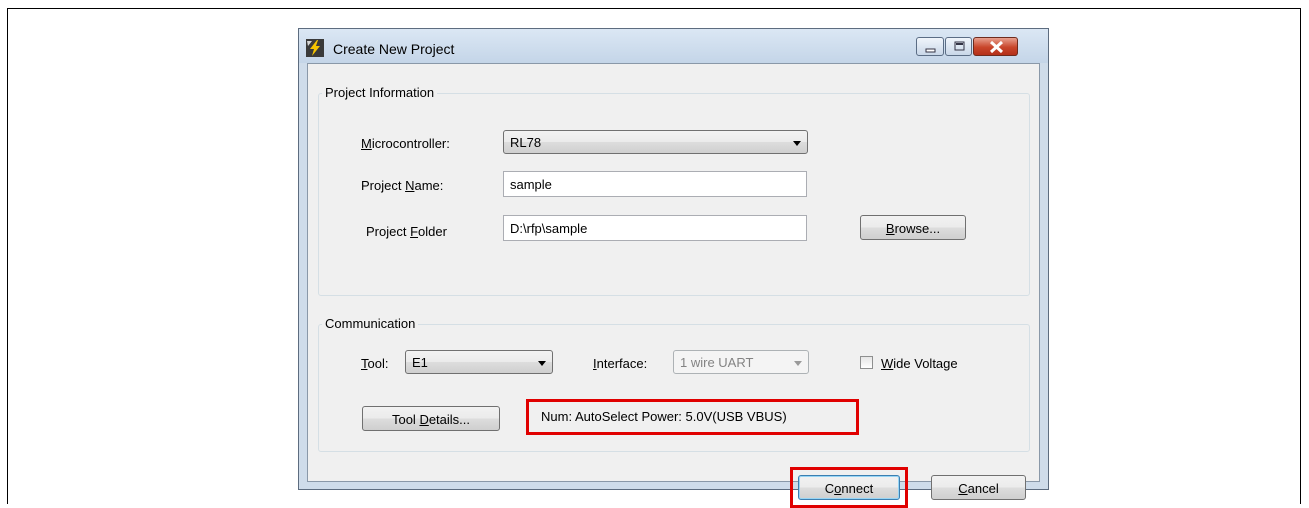 This screenshot has height=508, width=1309. What do you see at coordinates (402, 185) in the screenshot?
I see `project-name-label: Project Name:` at bounding box center [402, 185].